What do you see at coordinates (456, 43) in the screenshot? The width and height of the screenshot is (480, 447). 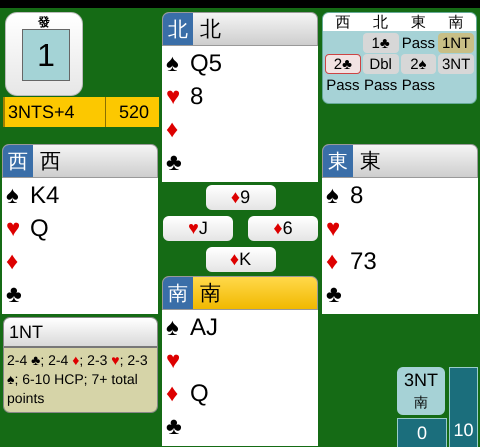 I see `bid-call: 1NT` at bounding box center [456, 43].